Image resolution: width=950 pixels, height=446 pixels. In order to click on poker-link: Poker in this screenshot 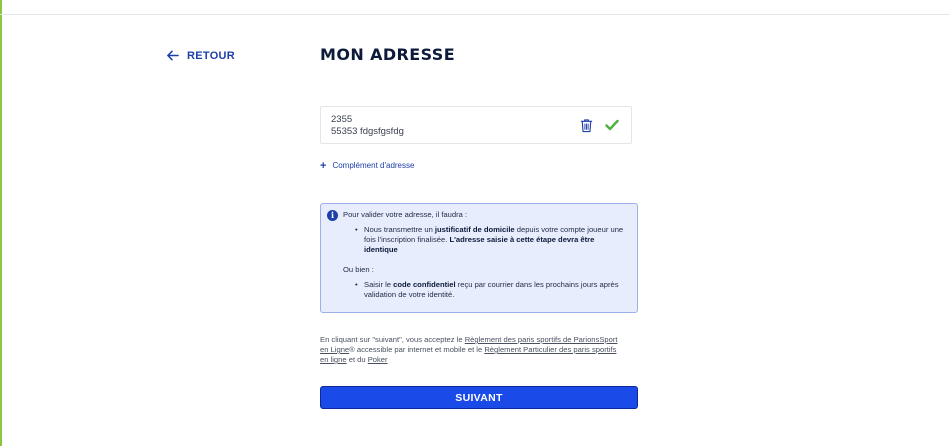, I will do `click(378, 359)`.